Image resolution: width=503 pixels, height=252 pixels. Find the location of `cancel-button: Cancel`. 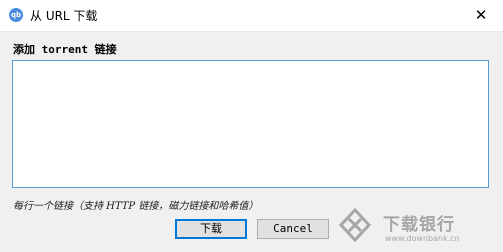

cancel-button: Cancel is located at coordinates (293, 229).